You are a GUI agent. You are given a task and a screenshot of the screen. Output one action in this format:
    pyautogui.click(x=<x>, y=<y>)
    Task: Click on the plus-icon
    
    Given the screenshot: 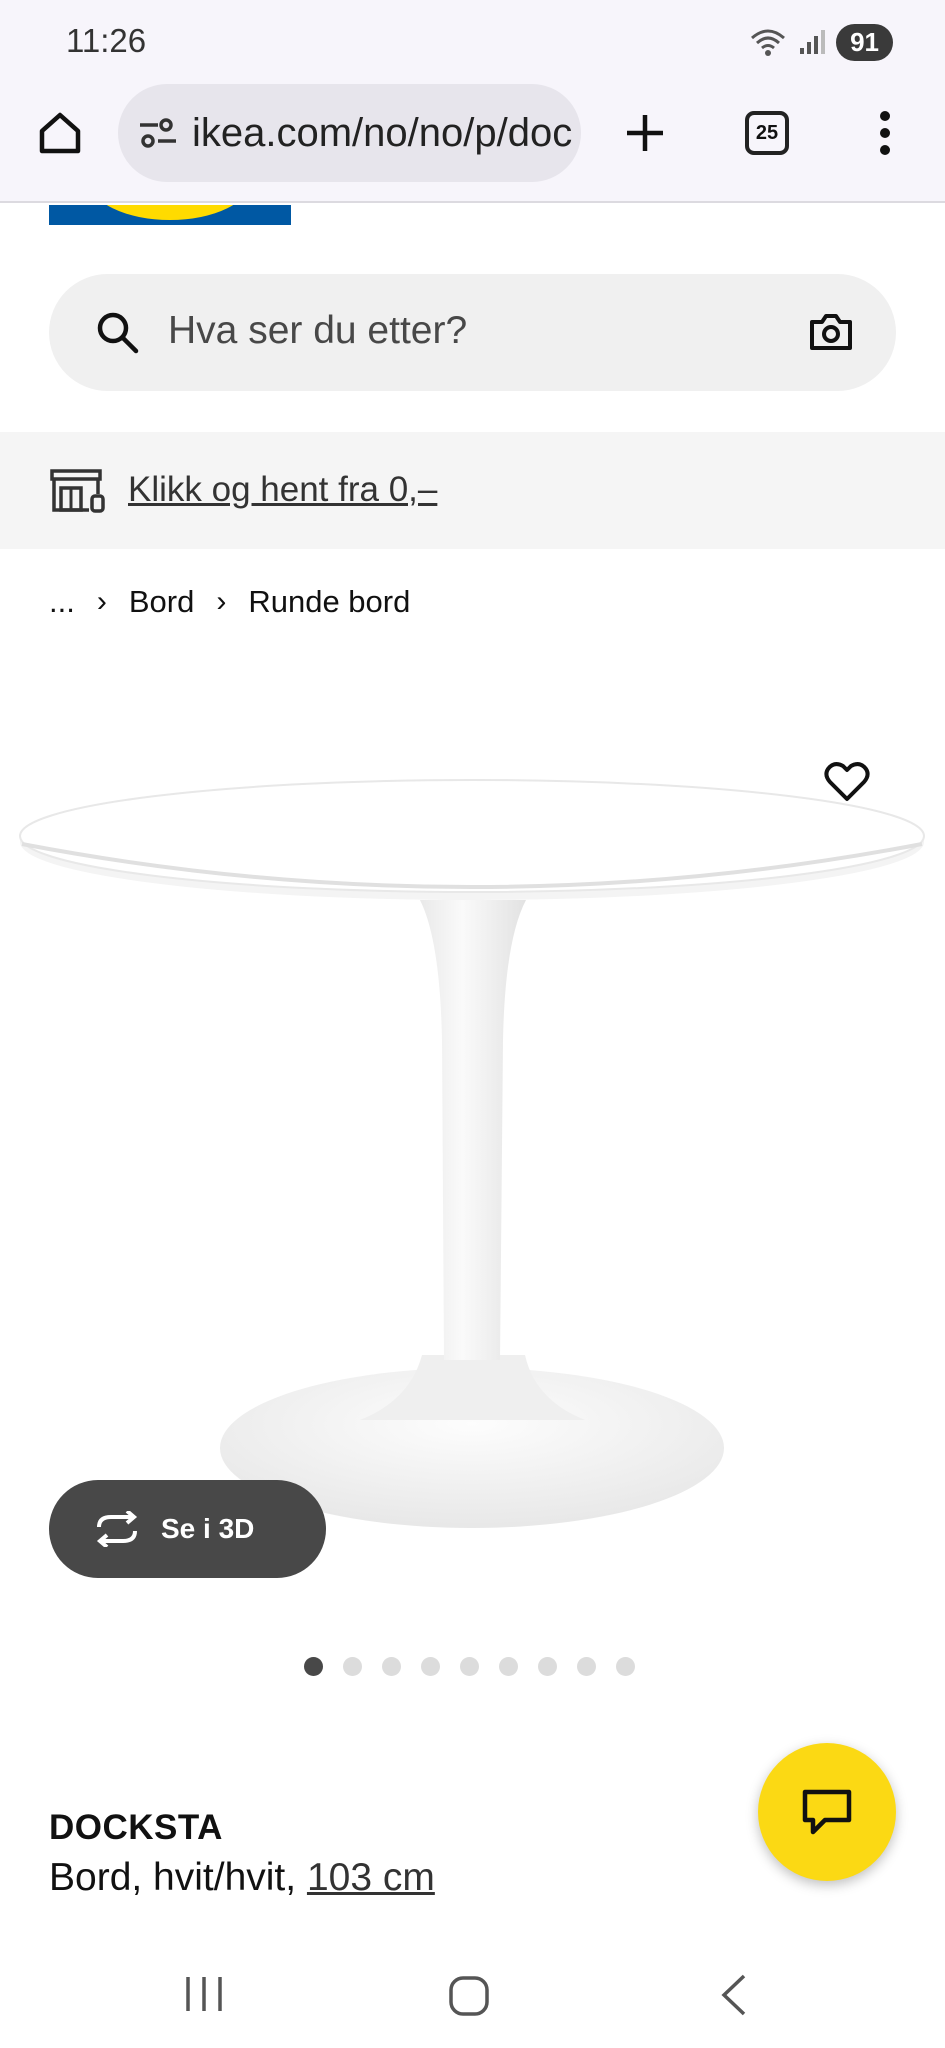 What is the action you would take?
    pyautogui.click(x=645, y=133)
    